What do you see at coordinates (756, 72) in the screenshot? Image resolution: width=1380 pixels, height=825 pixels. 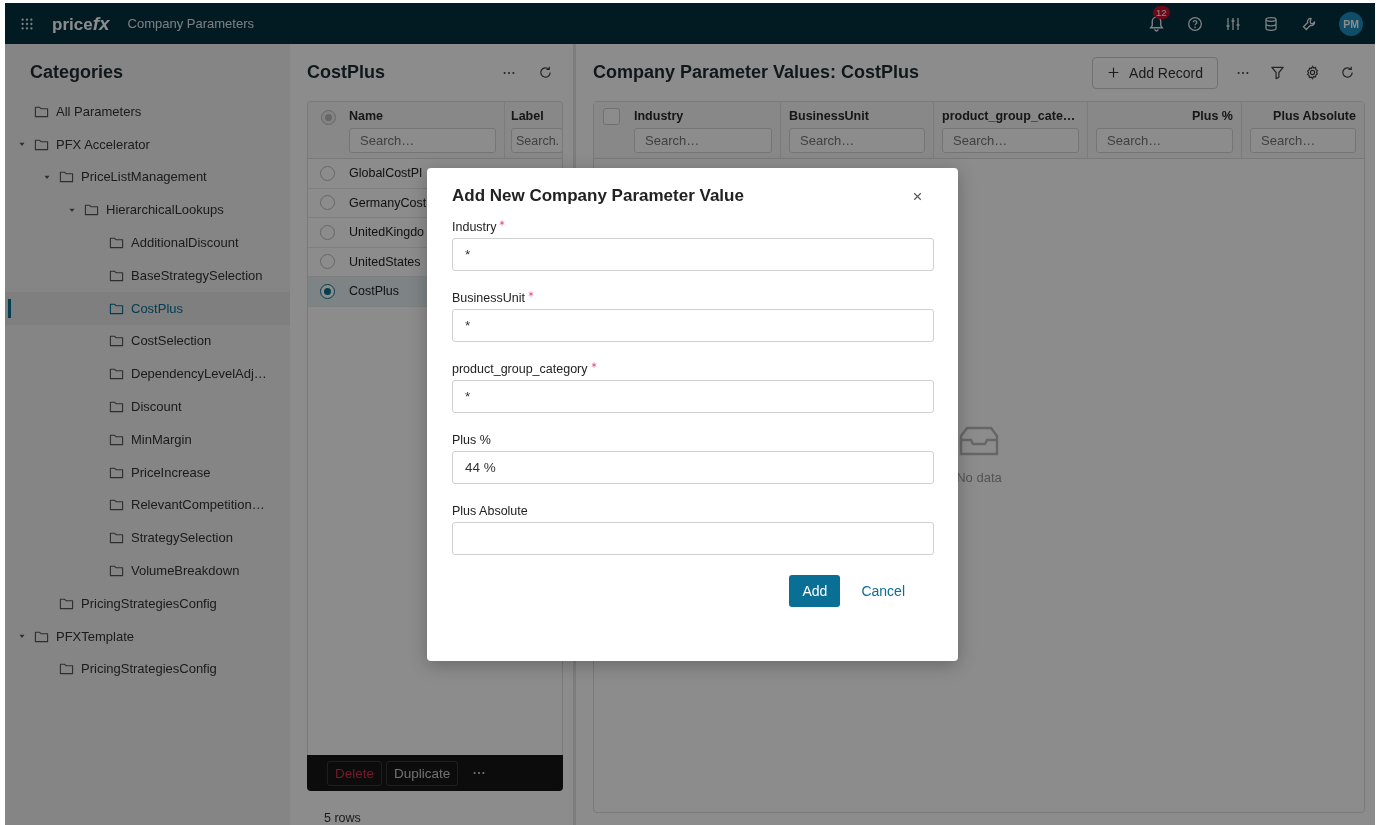 I see `panel-title: Company Parameter Values: CostPlus` at bounding box center [756, 72].